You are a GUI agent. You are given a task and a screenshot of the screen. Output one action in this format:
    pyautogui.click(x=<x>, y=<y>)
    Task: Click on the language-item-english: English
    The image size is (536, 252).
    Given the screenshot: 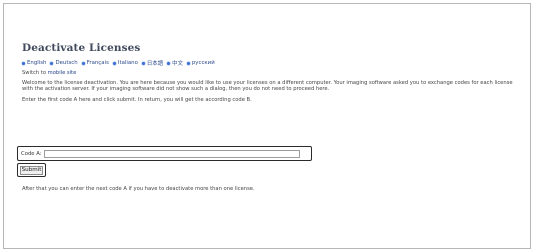 What is the action you would take?
    pyautogui.click(x=34, y=63)
    